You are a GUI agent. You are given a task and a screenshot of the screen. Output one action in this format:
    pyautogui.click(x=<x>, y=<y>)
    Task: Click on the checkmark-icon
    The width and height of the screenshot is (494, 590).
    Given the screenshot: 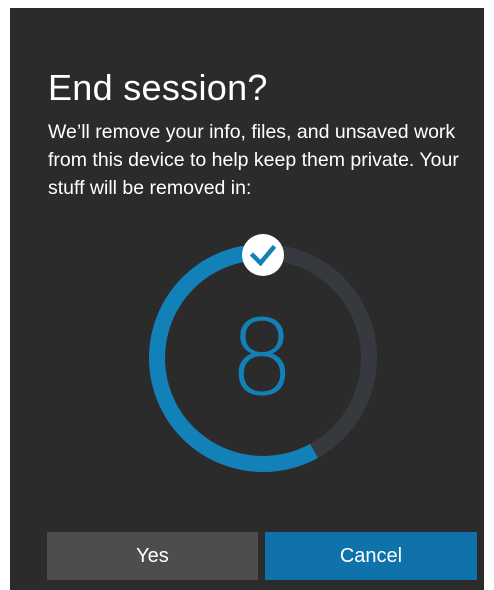 What is the action you would take?
    pyautogui.click(x=263, y=255)
    